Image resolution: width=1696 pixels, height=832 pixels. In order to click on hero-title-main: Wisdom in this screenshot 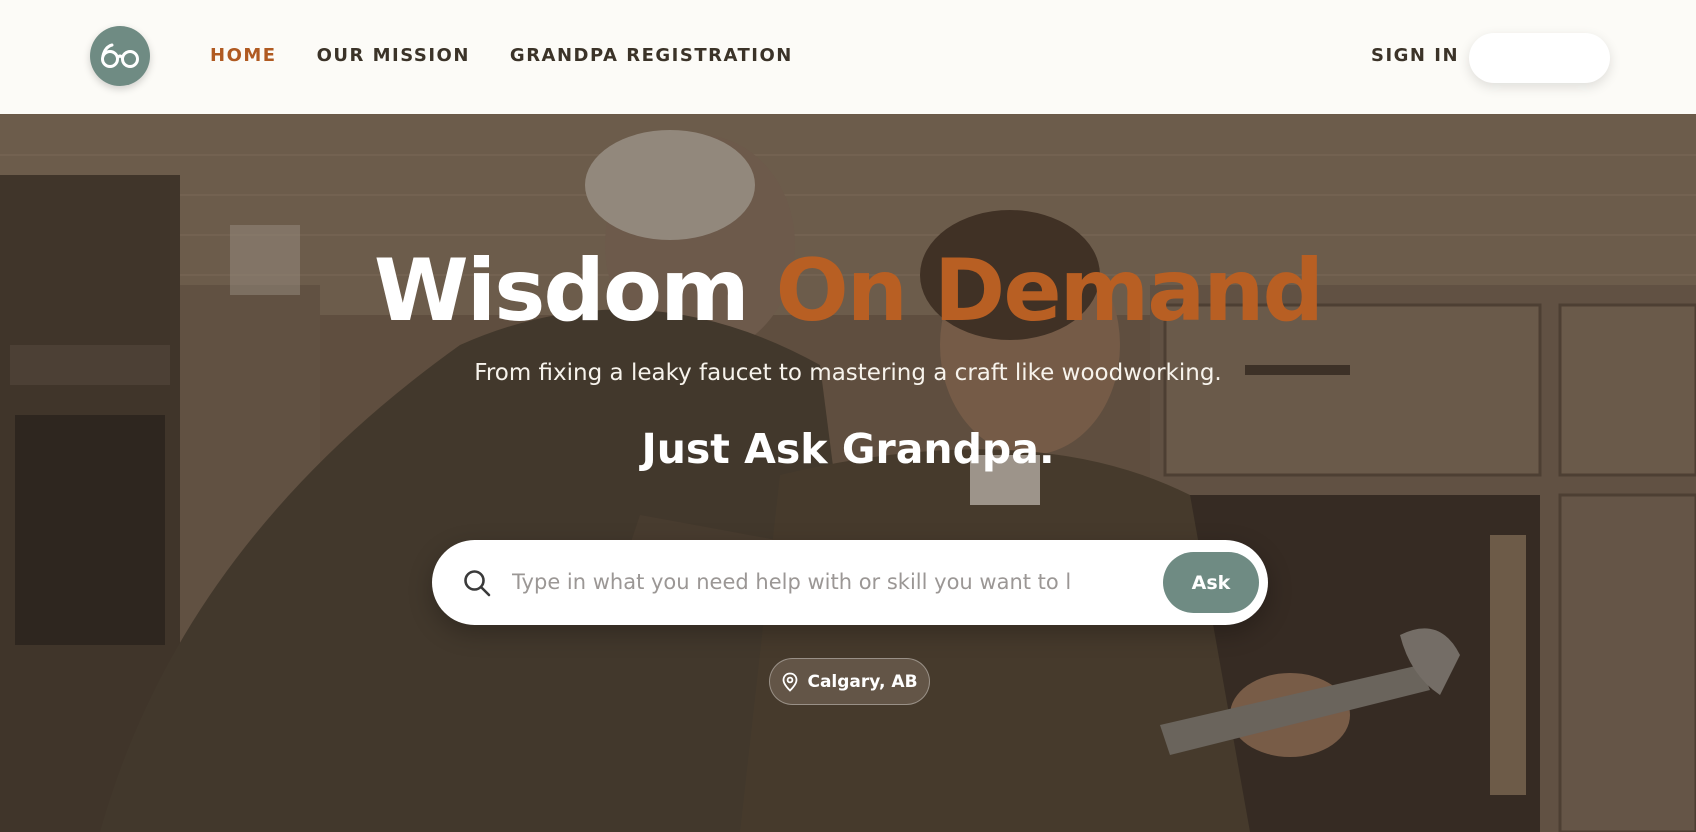, I will do `click(561, 291)`.